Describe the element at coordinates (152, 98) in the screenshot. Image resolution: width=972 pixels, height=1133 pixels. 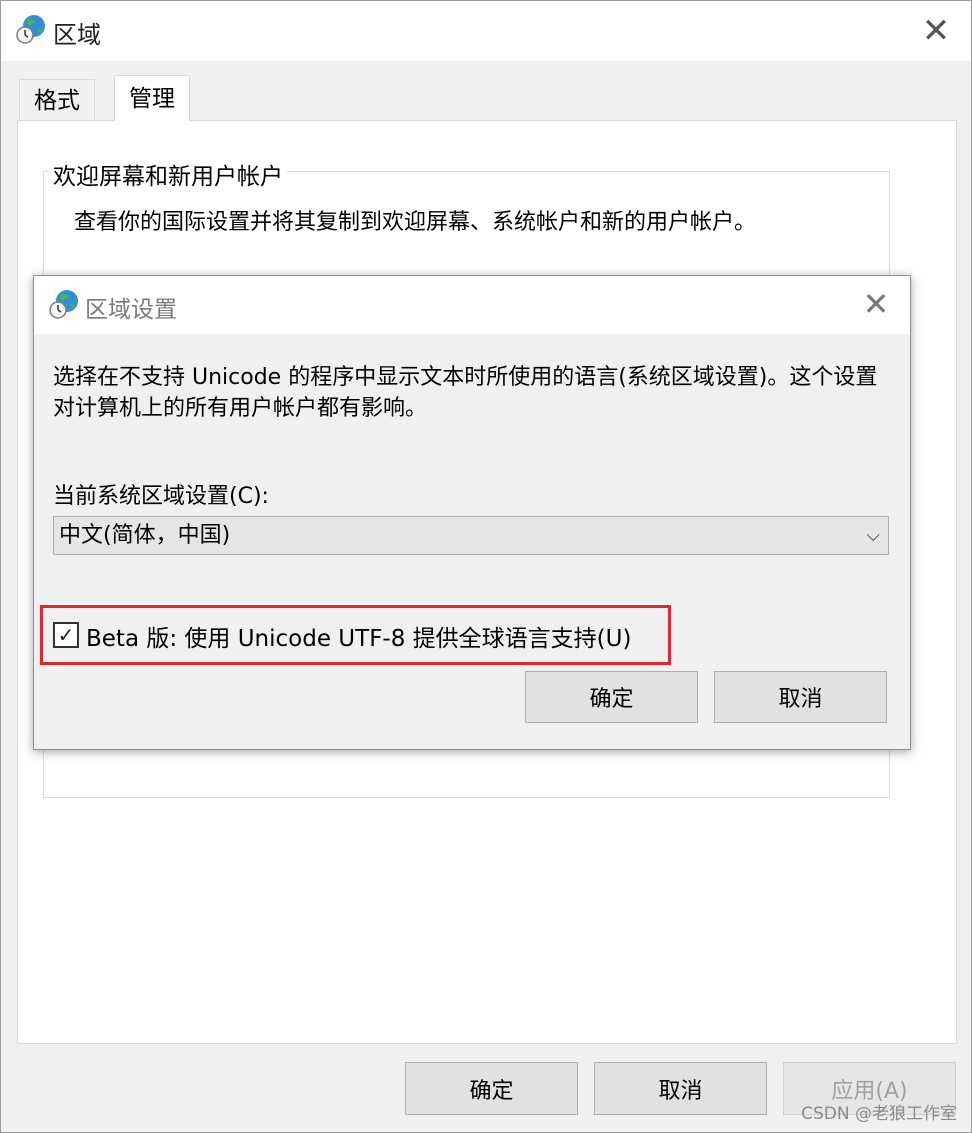
I see `tab-admin: 管理` at that location.